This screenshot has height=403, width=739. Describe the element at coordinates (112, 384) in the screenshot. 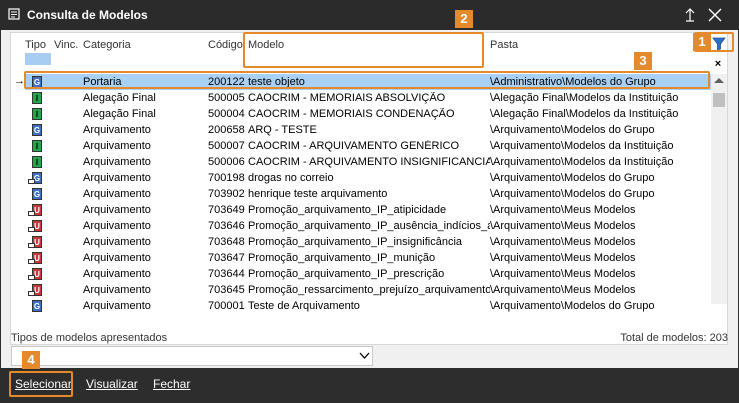

I see `visualizar-button: Visualizar` at that location.